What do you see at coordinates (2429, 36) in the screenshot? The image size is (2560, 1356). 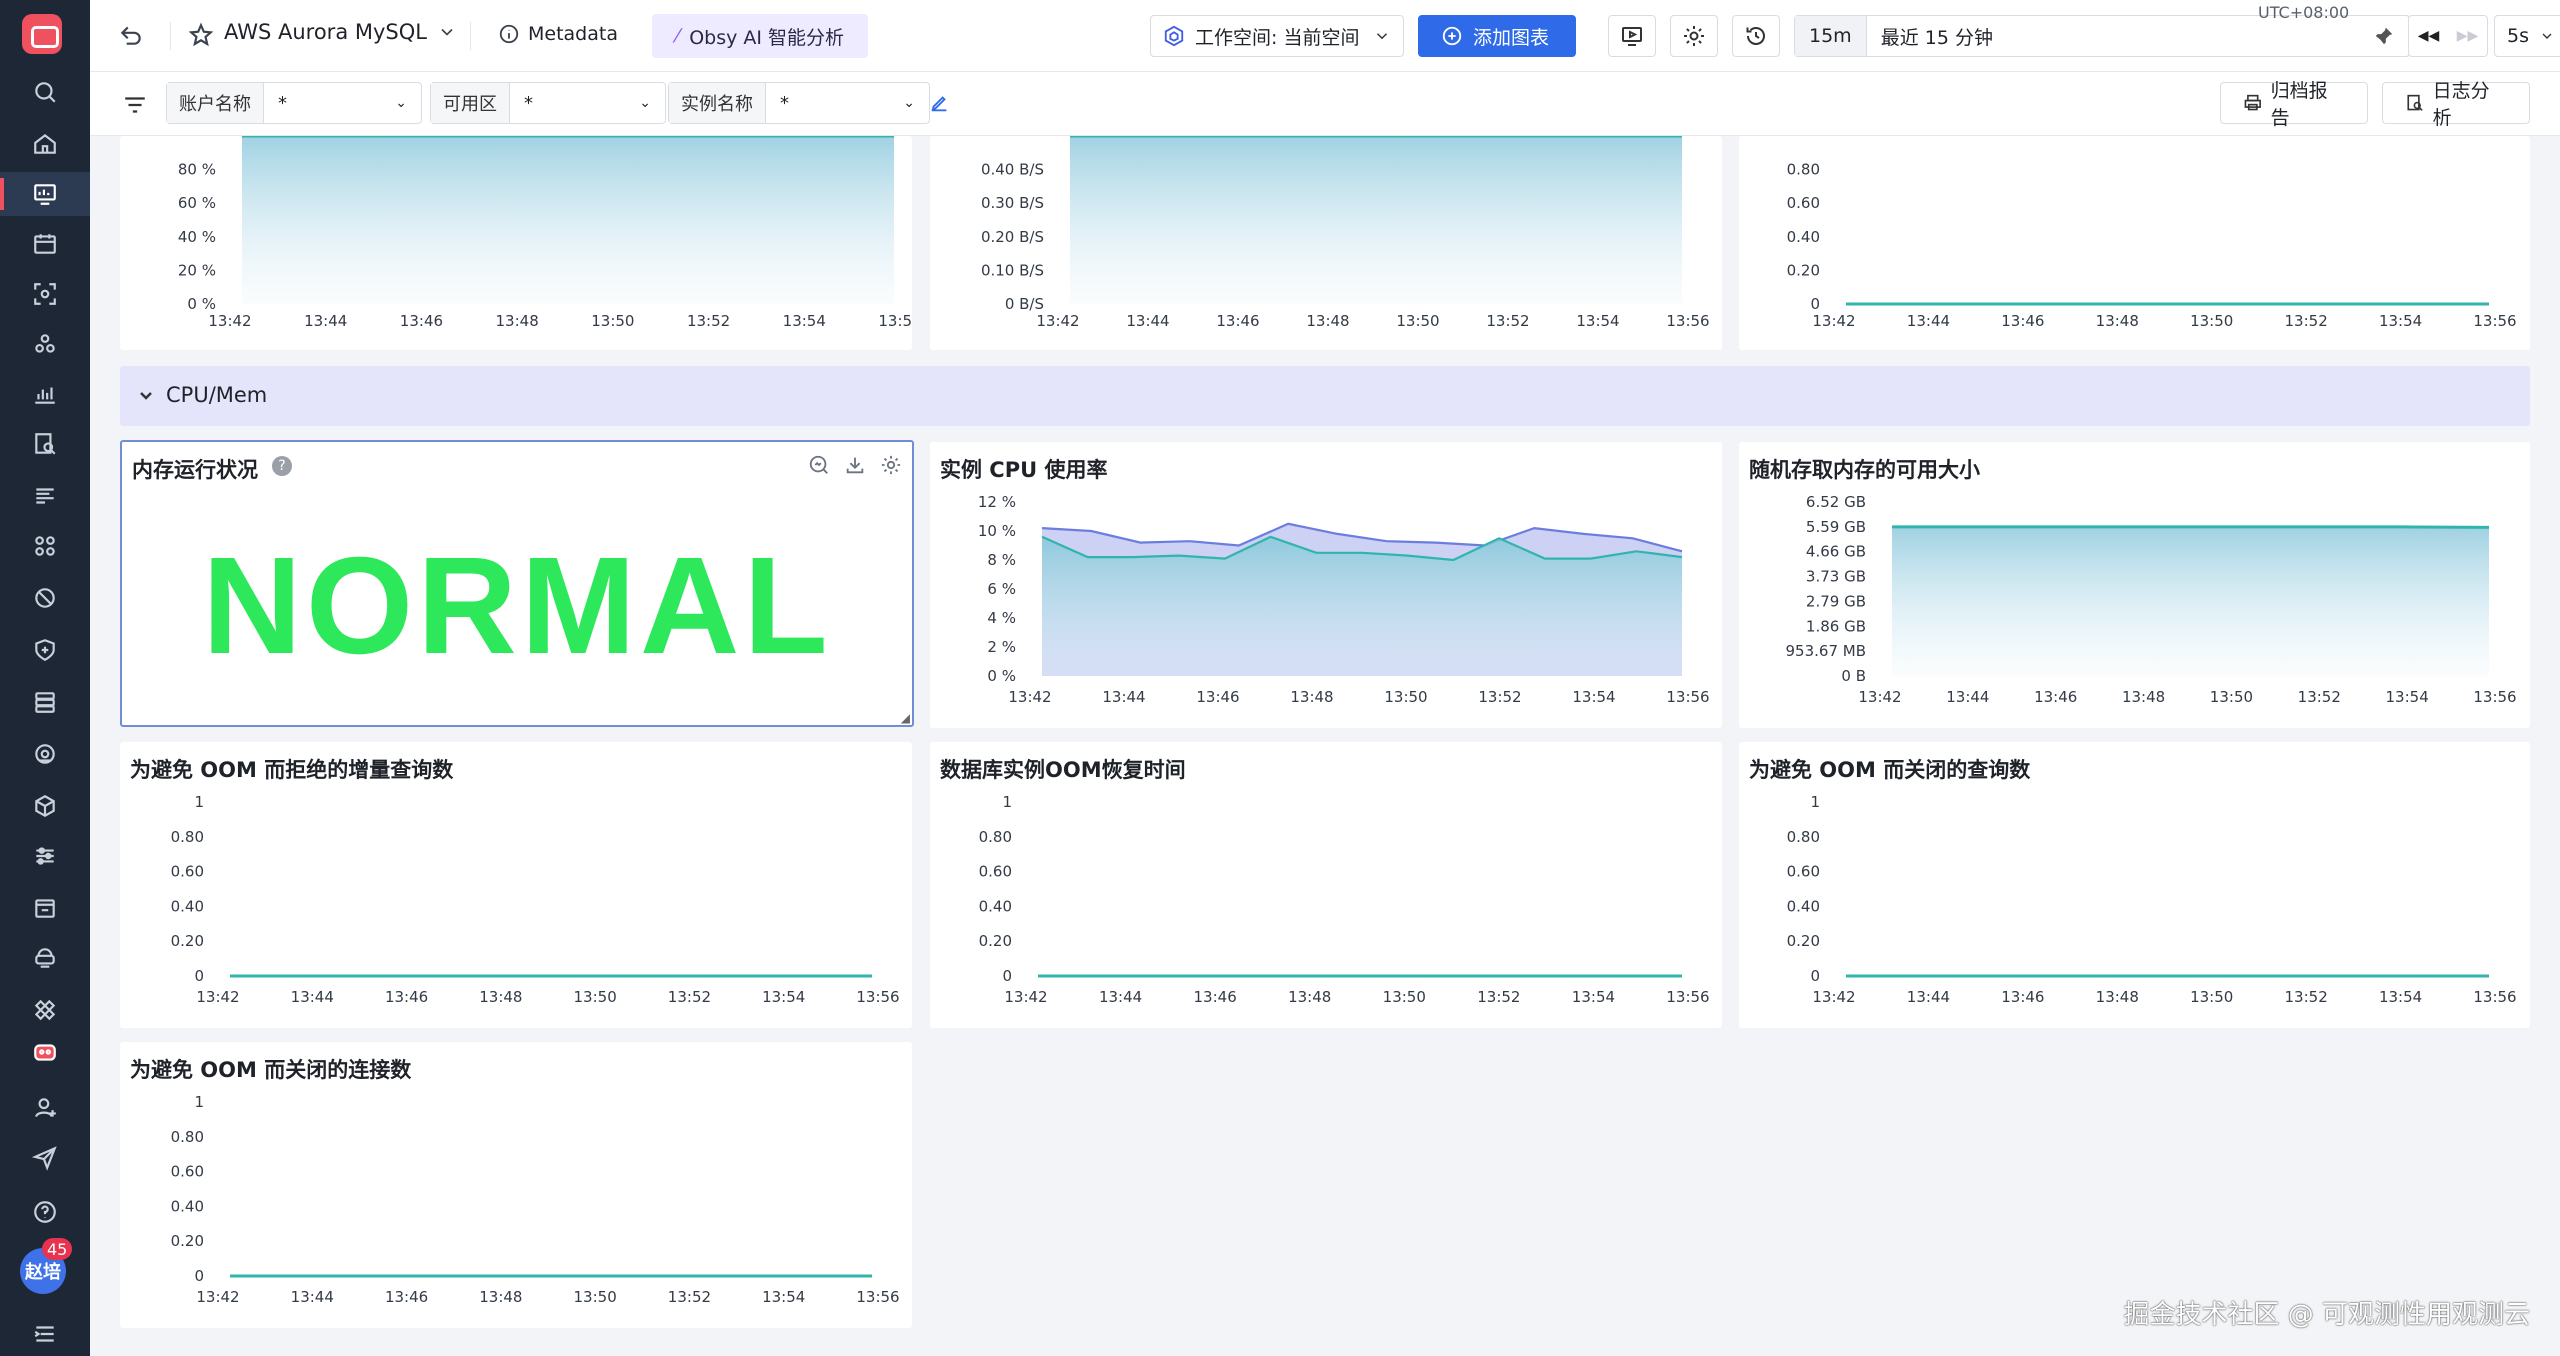 I see `rewind-icon: ◀◀` at bounding box center [2429, 36].